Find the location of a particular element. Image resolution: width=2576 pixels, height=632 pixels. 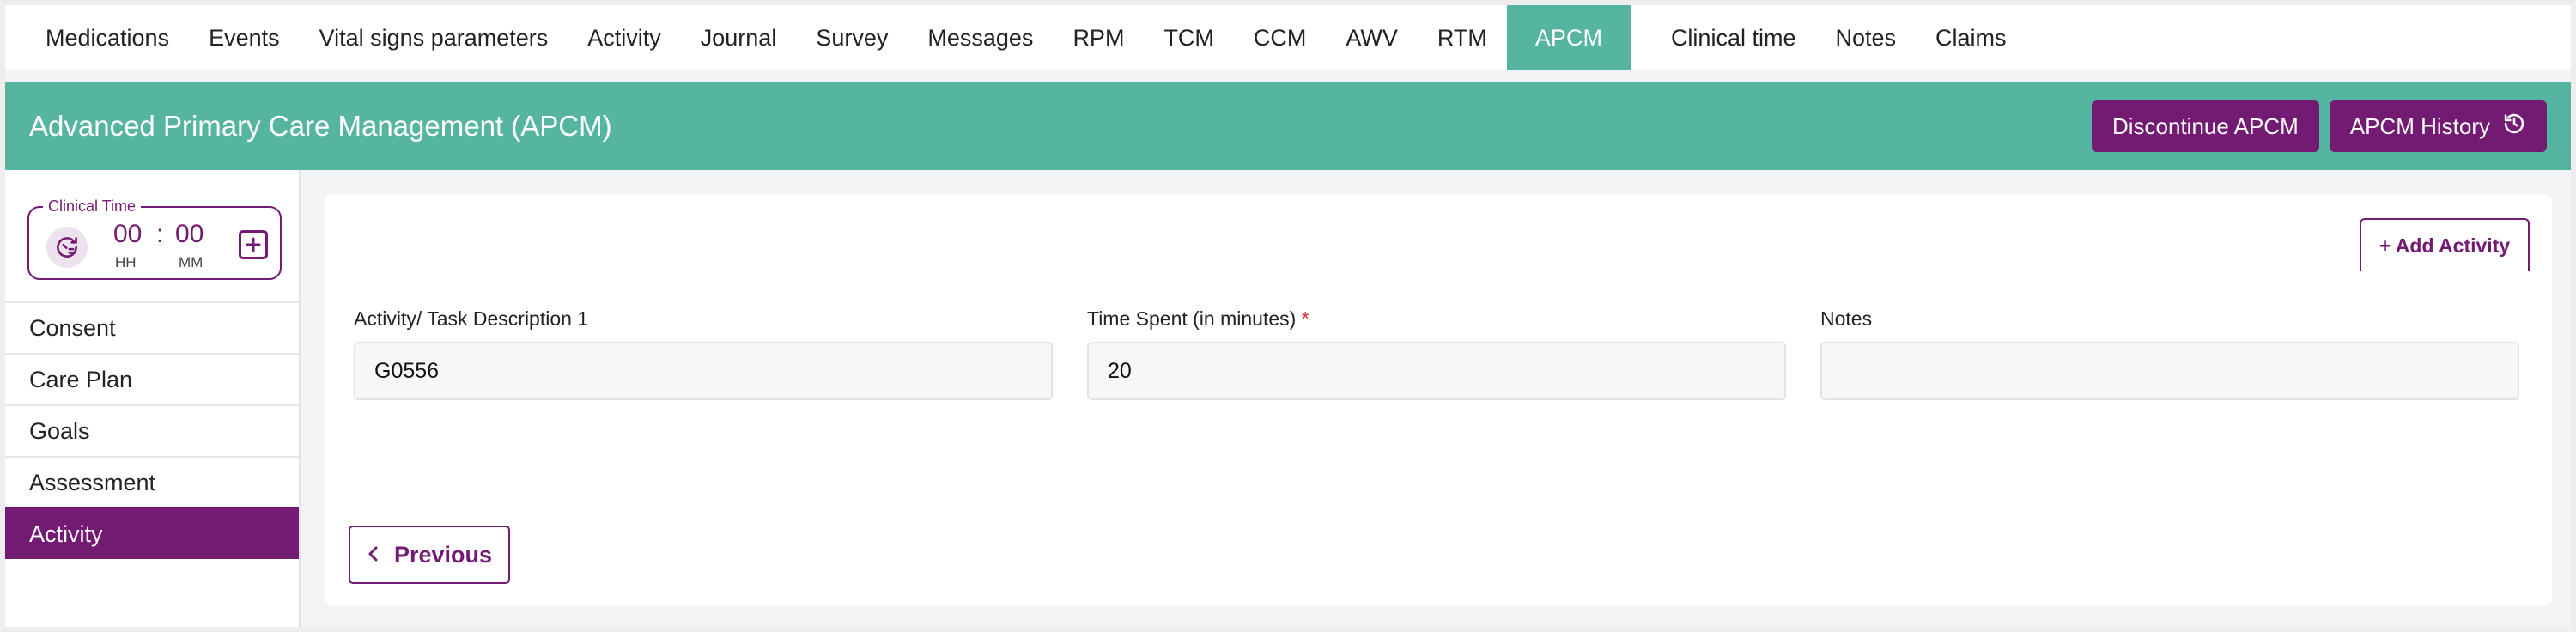

tab-awv: AWV is located at coordinates (1372, 37).